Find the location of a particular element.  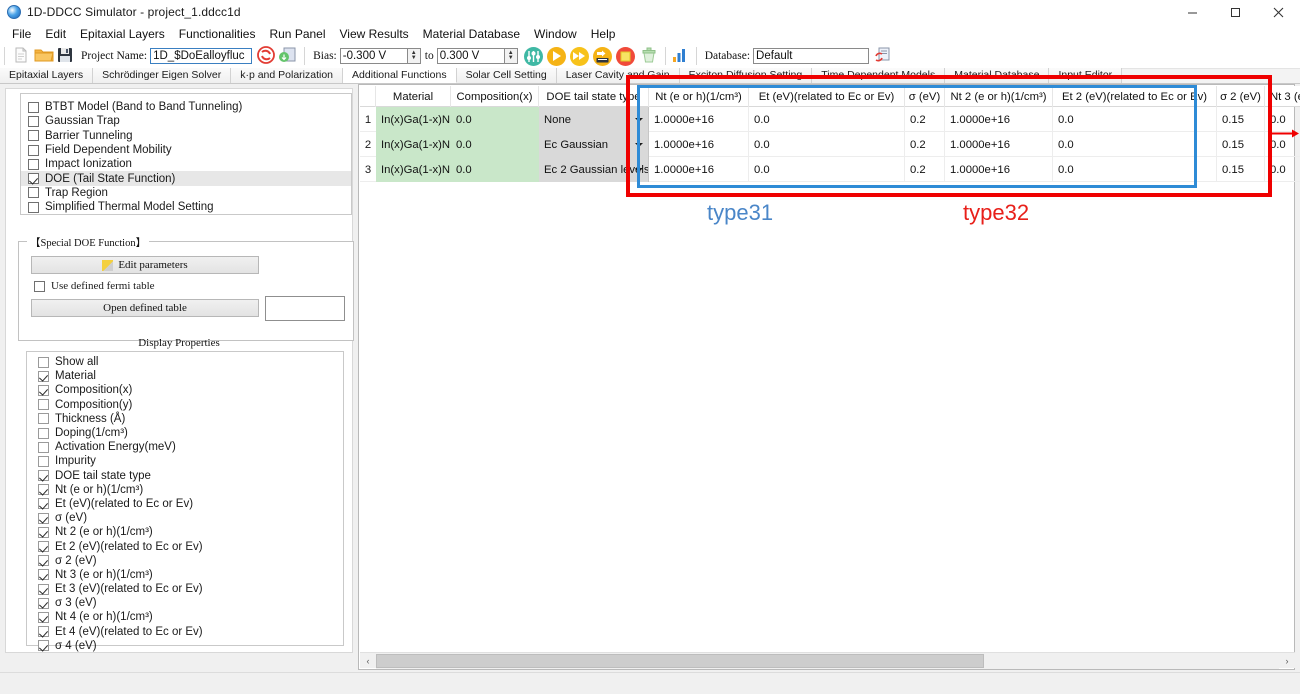

menu-item-edit: Edit is located at coordinates (55, 34).